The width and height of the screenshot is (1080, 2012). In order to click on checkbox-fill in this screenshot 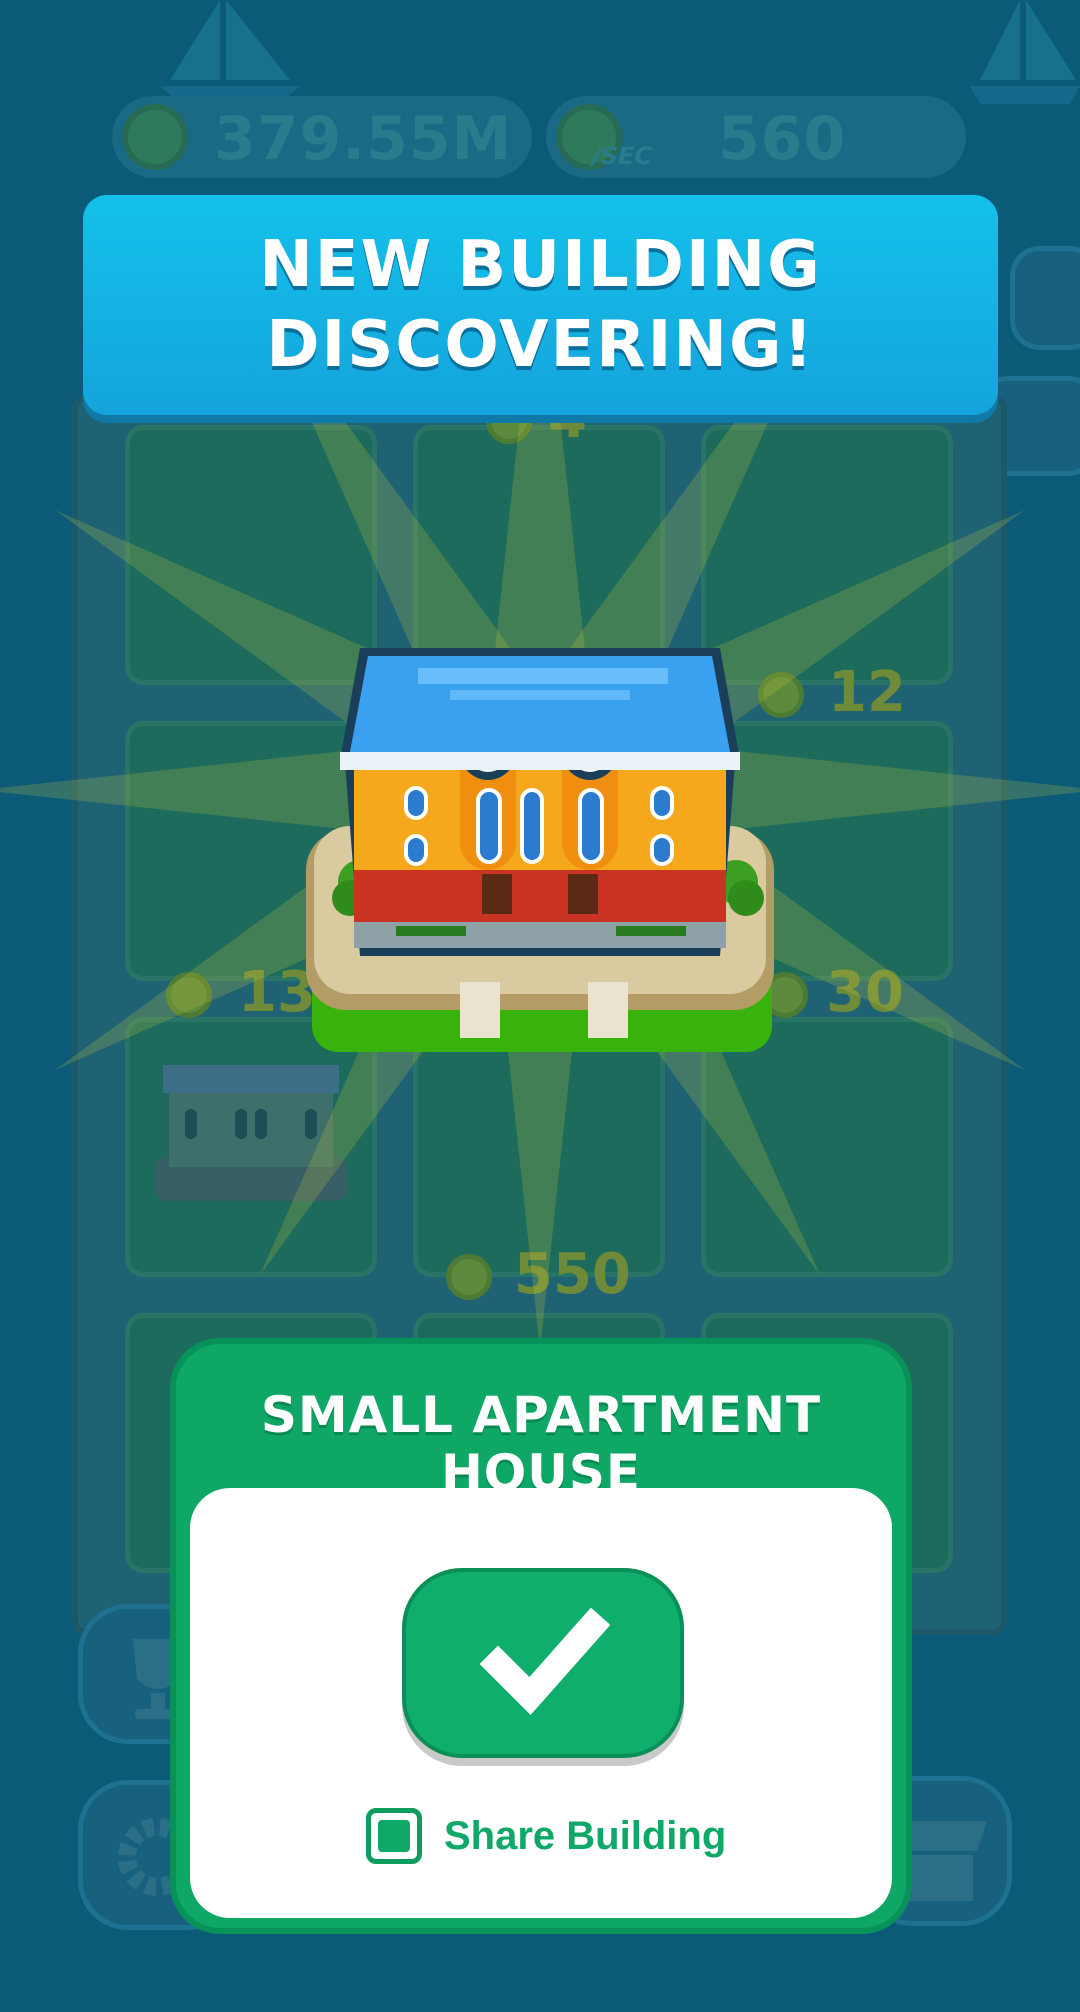, I will do `click(394, 1836)`.